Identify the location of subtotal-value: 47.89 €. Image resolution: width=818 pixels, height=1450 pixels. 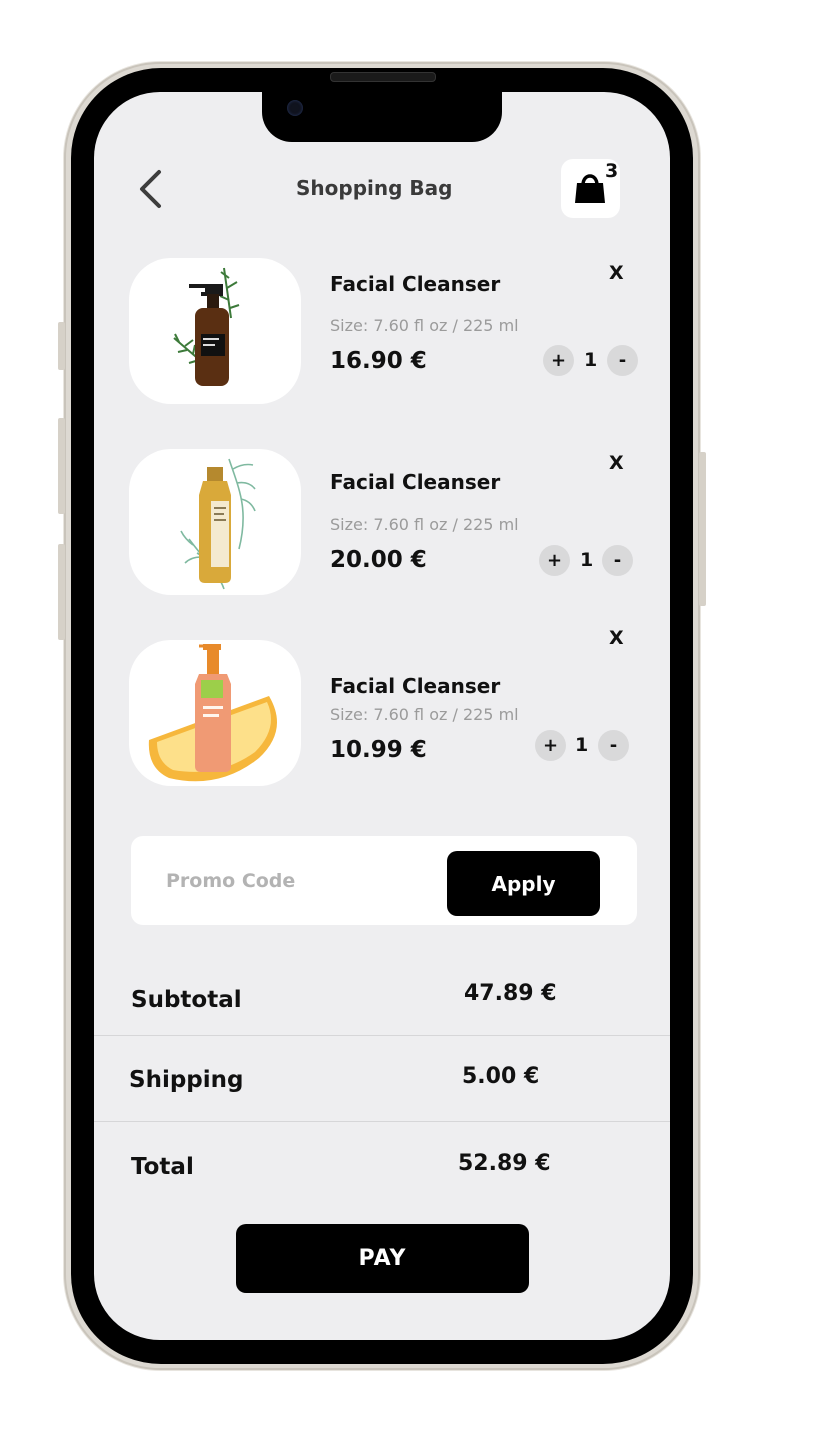
(510, 993).